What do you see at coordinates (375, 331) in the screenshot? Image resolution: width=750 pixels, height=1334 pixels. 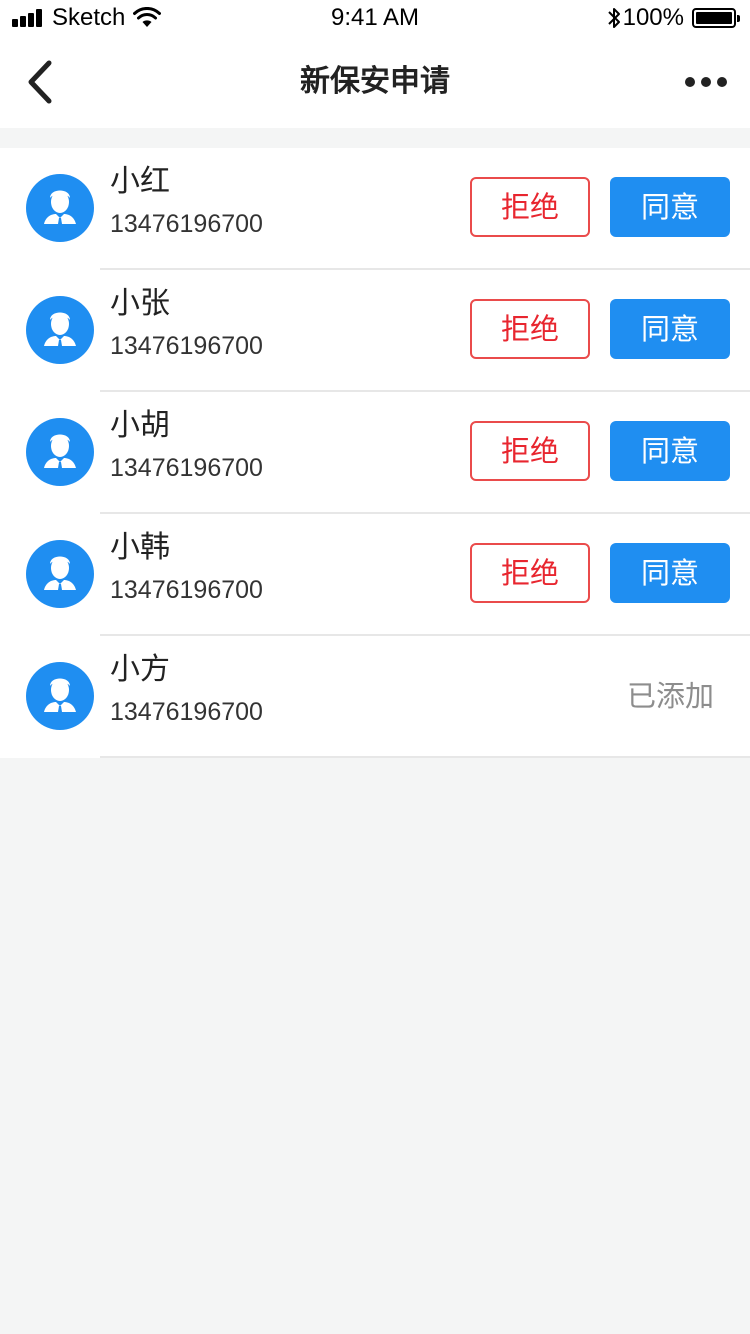 I see `list-item: 小张 13476196700 拒绝 同意` at bounding box center [375, 331].